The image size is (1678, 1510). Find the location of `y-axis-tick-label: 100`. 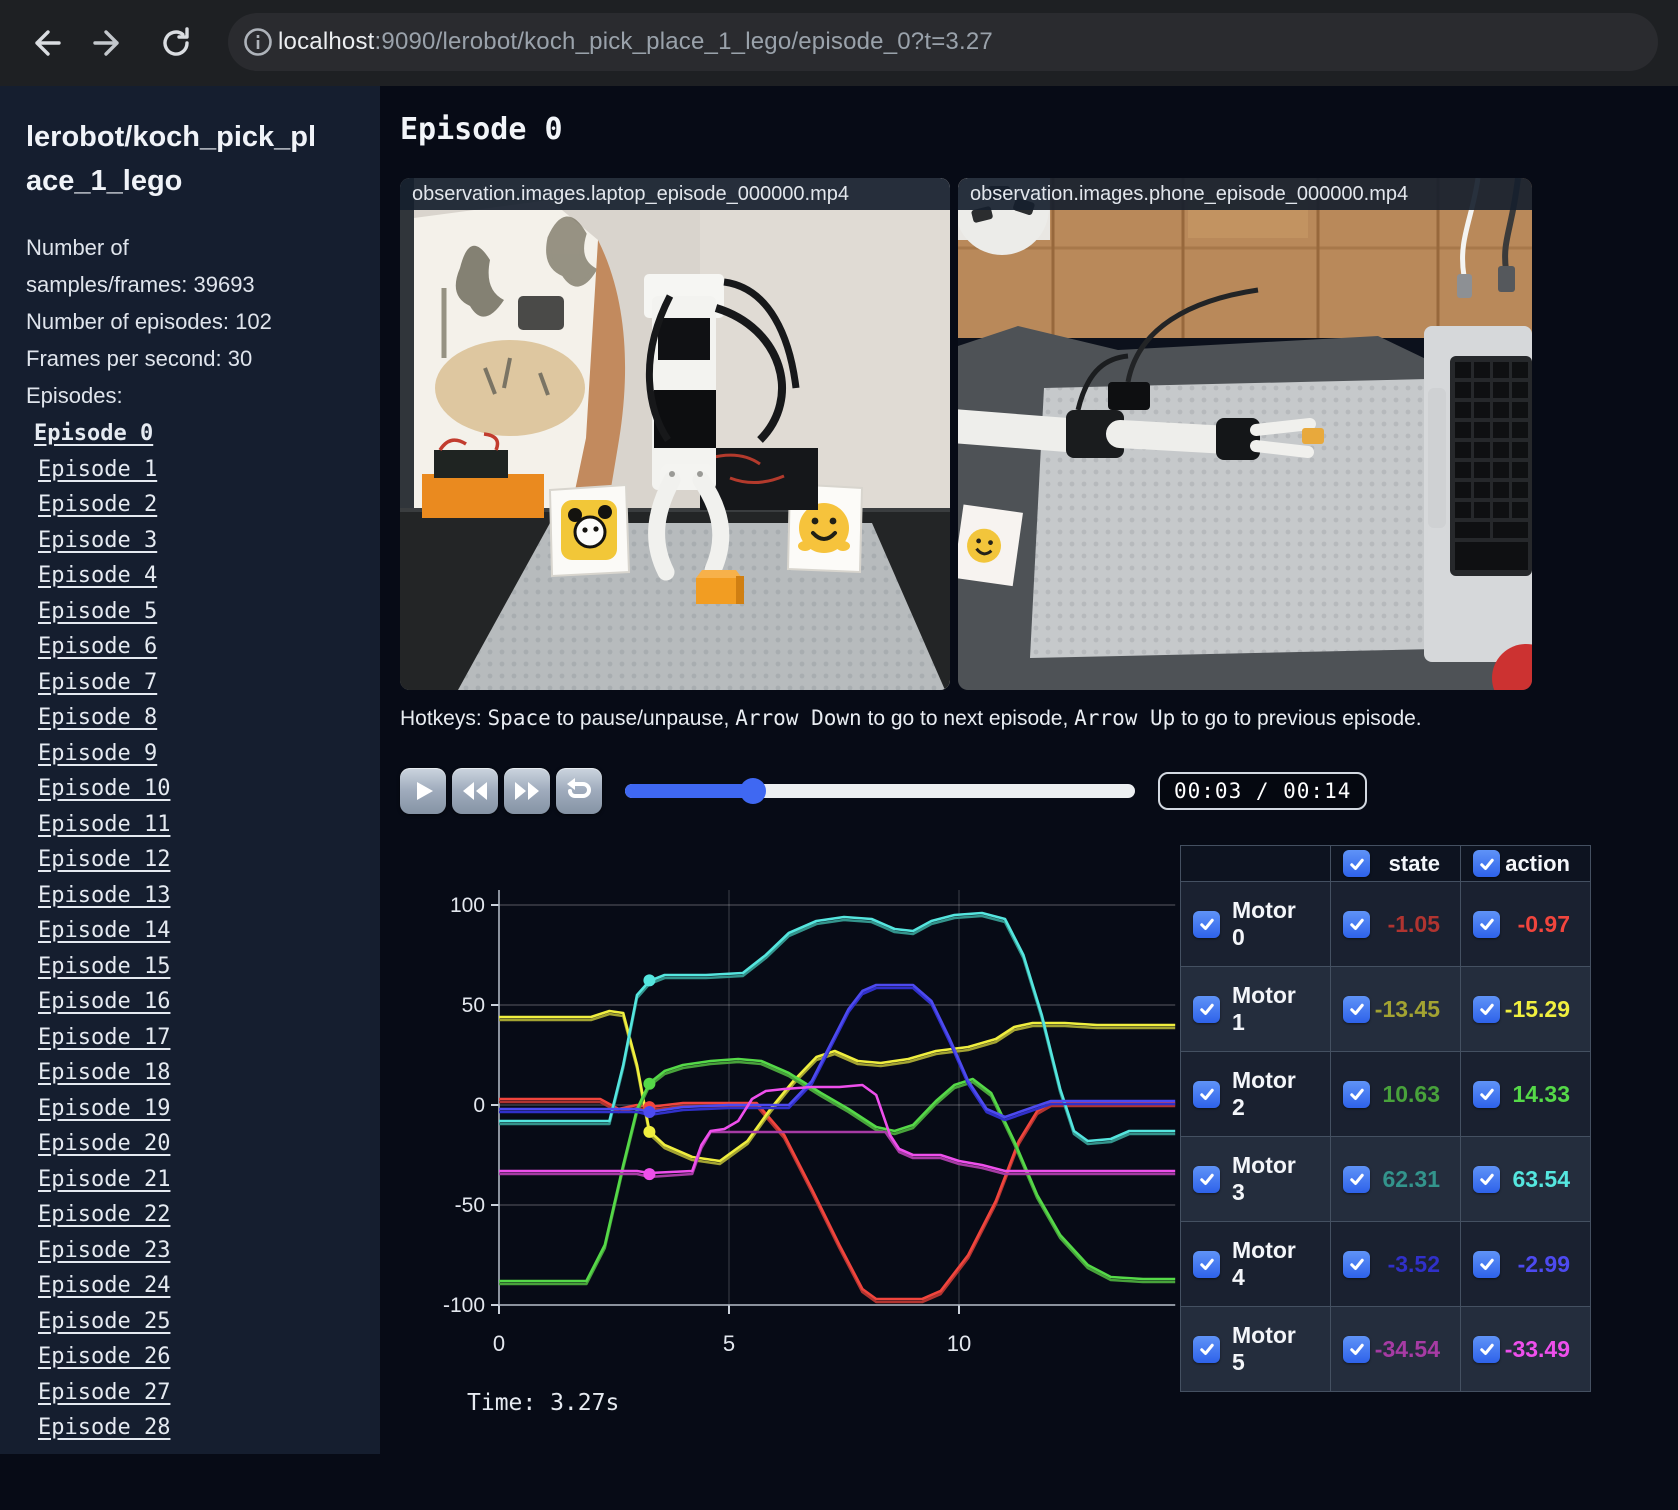

y-axis-tick-label: 100 is located at coordinates (467, 905).